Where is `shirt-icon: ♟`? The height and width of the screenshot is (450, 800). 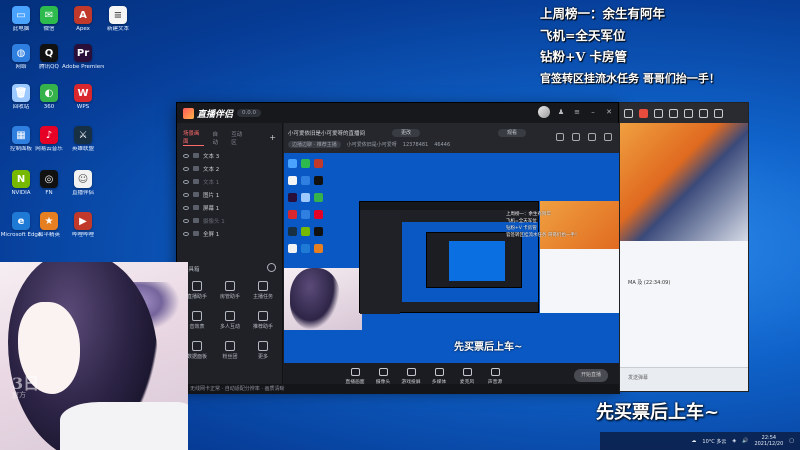 shirt-icon: ♟ is located at coordinates (561, 112).